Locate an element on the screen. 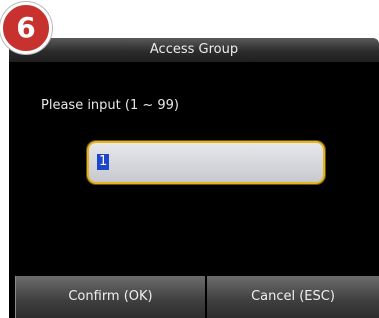 The width and height of the screenshot is (379, 318). cancel-button: Cancel (ESC) is located at coordinates (293, 297).